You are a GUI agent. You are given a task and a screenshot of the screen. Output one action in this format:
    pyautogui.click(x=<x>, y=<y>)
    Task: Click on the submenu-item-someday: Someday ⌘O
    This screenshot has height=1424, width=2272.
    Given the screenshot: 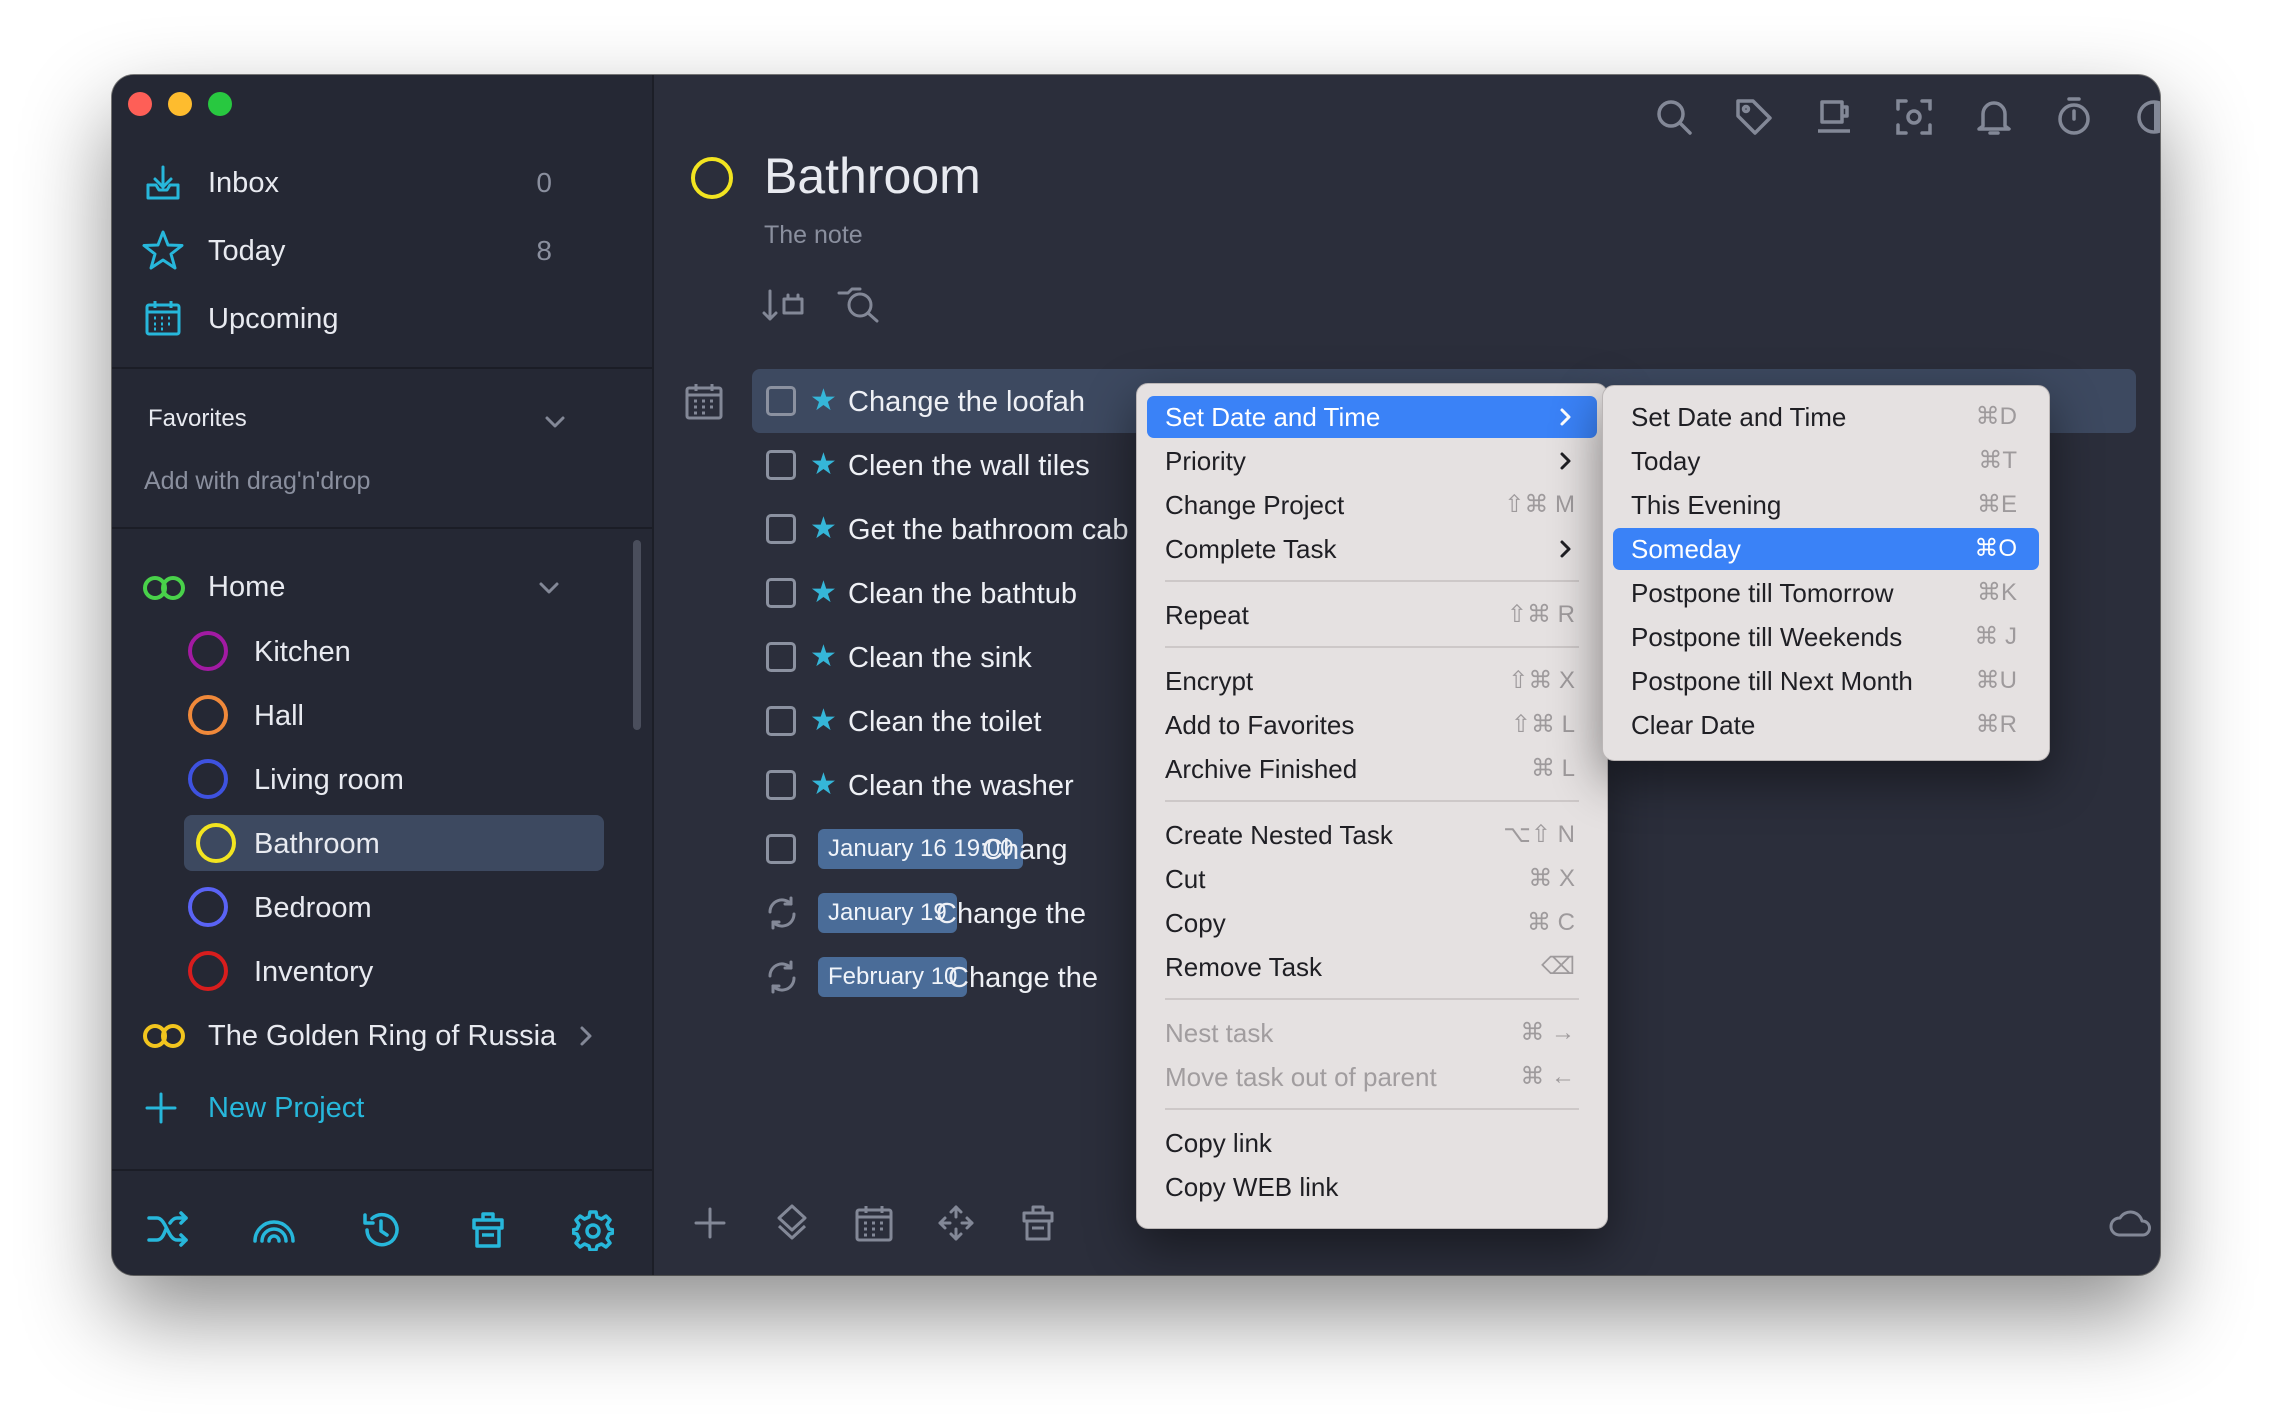 What is the action you would take?
    pyautogui.click(x=1826, y=549)
    